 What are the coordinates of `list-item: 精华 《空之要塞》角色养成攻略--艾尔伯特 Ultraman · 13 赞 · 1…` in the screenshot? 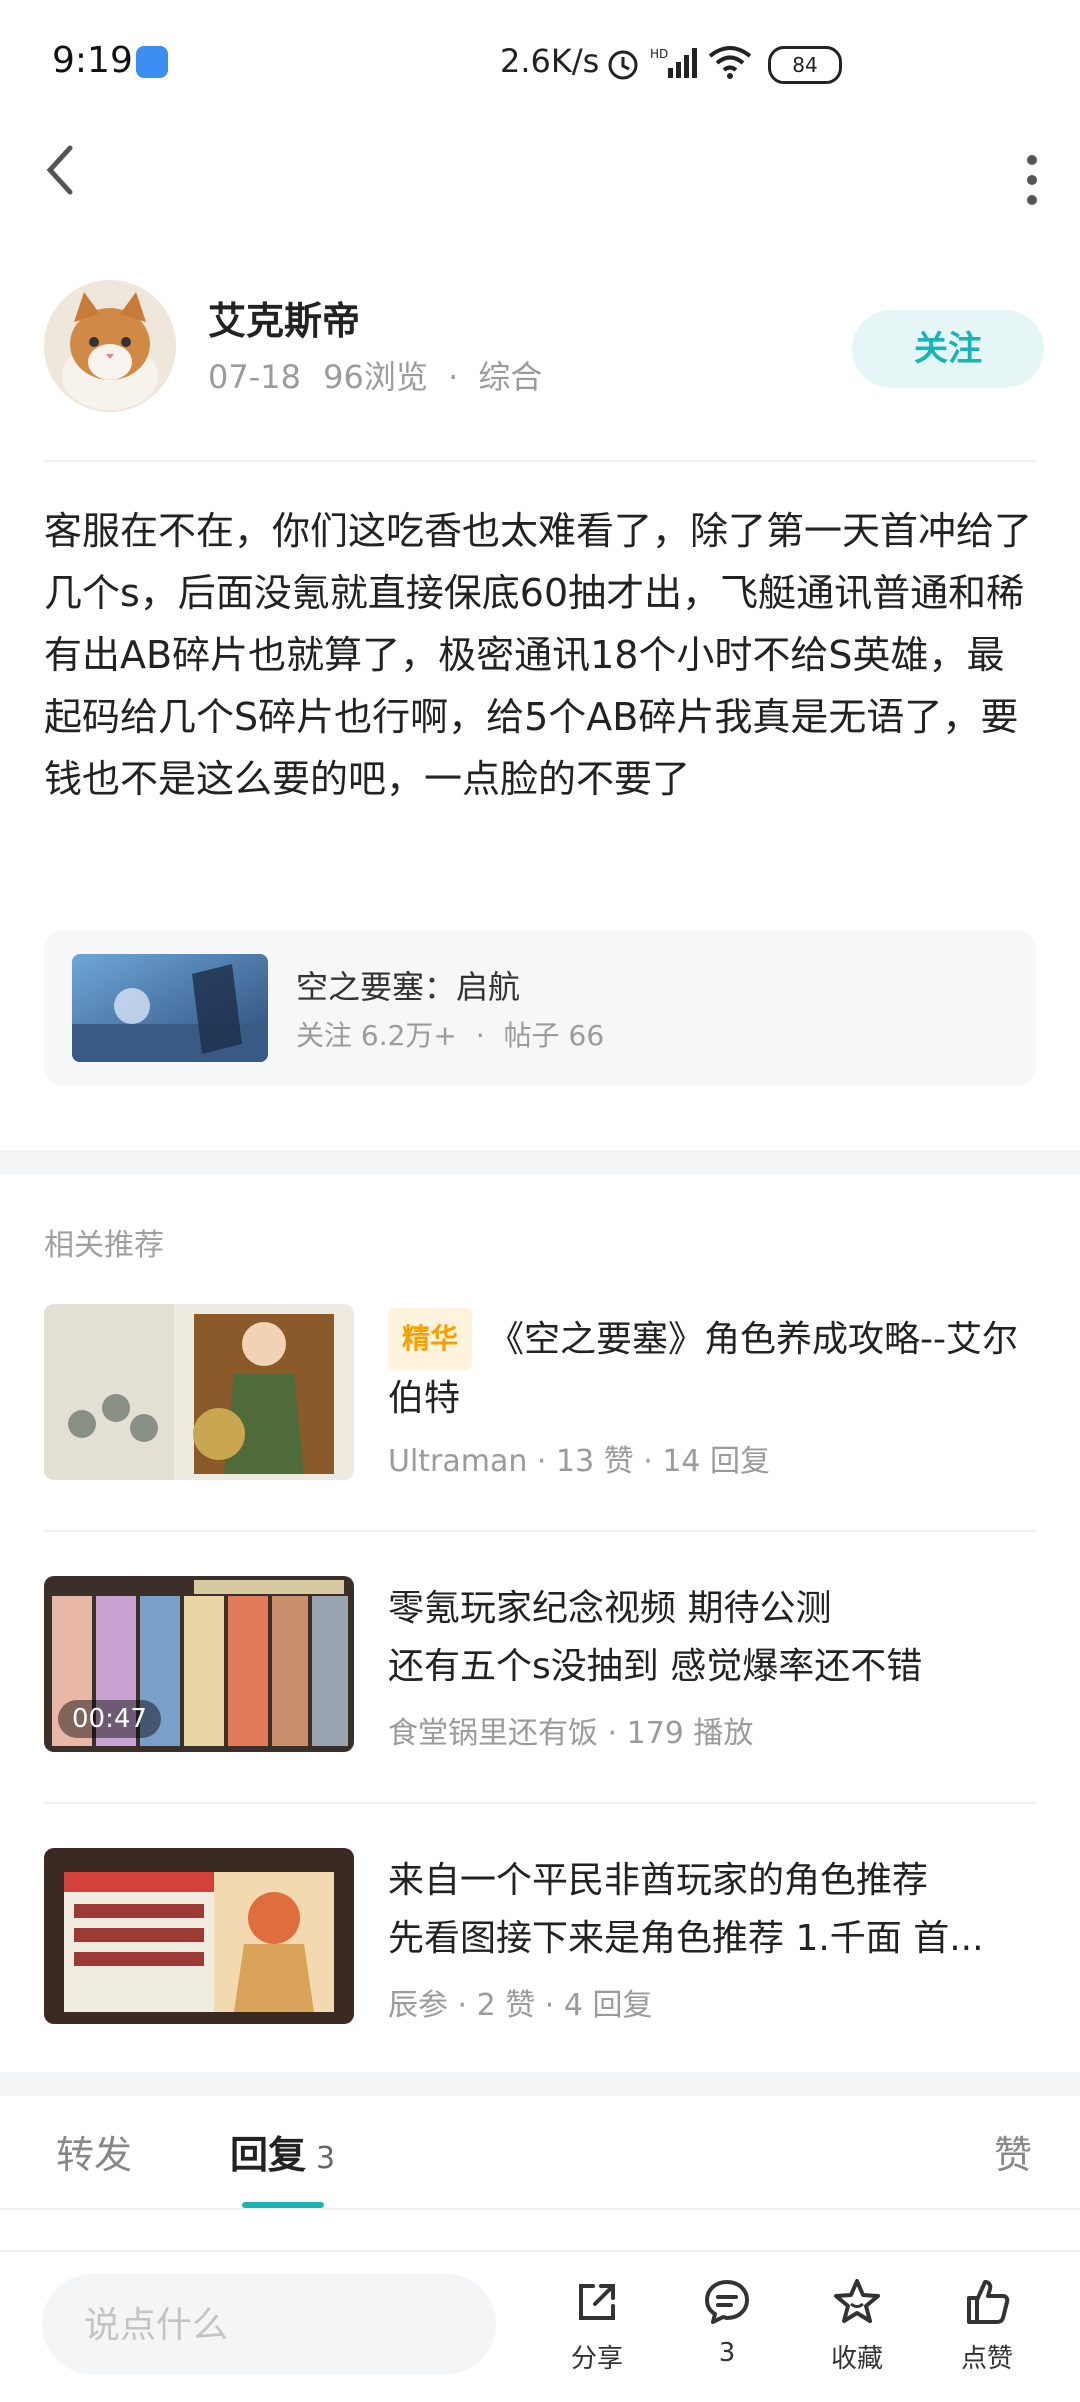 It's located at (540, 1404).